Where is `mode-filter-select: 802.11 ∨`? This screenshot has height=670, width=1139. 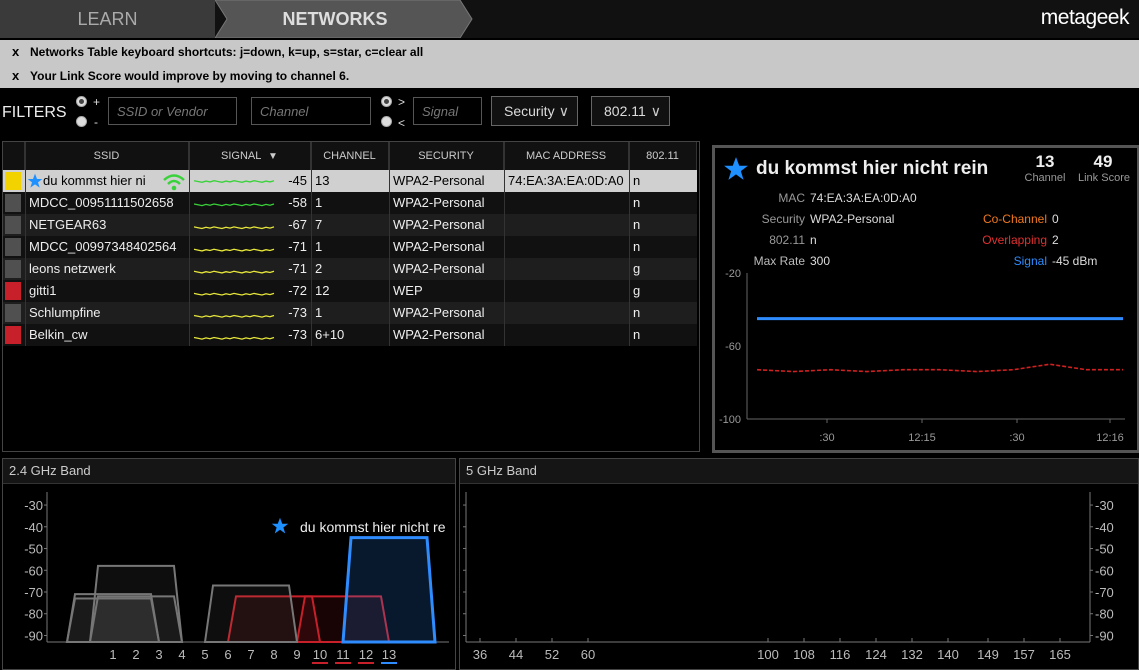
mode-filter-select: 802.11 ∨ is located at coordinates (630, 111).